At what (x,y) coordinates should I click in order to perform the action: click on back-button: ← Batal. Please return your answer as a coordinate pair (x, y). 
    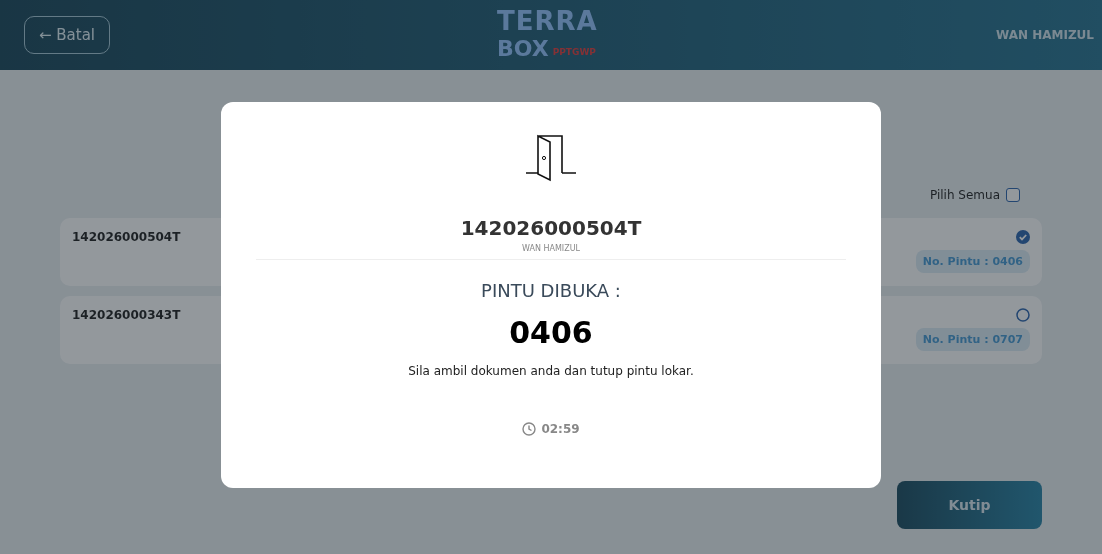
    Looking at the image, I should click on (67, 35).